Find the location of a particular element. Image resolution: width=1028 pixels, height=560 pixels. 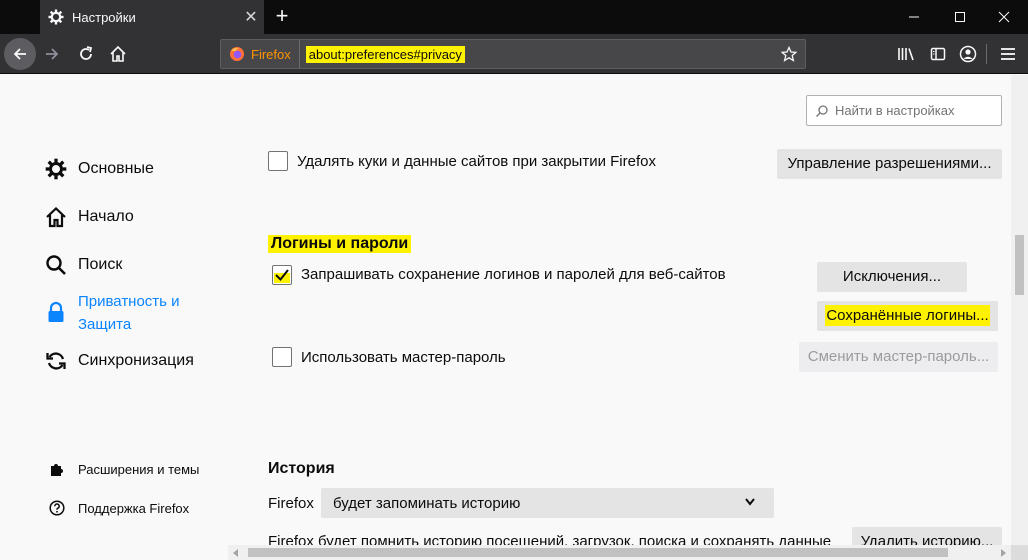

delete-cookies-checkbox is located at coordinates (278, 161).